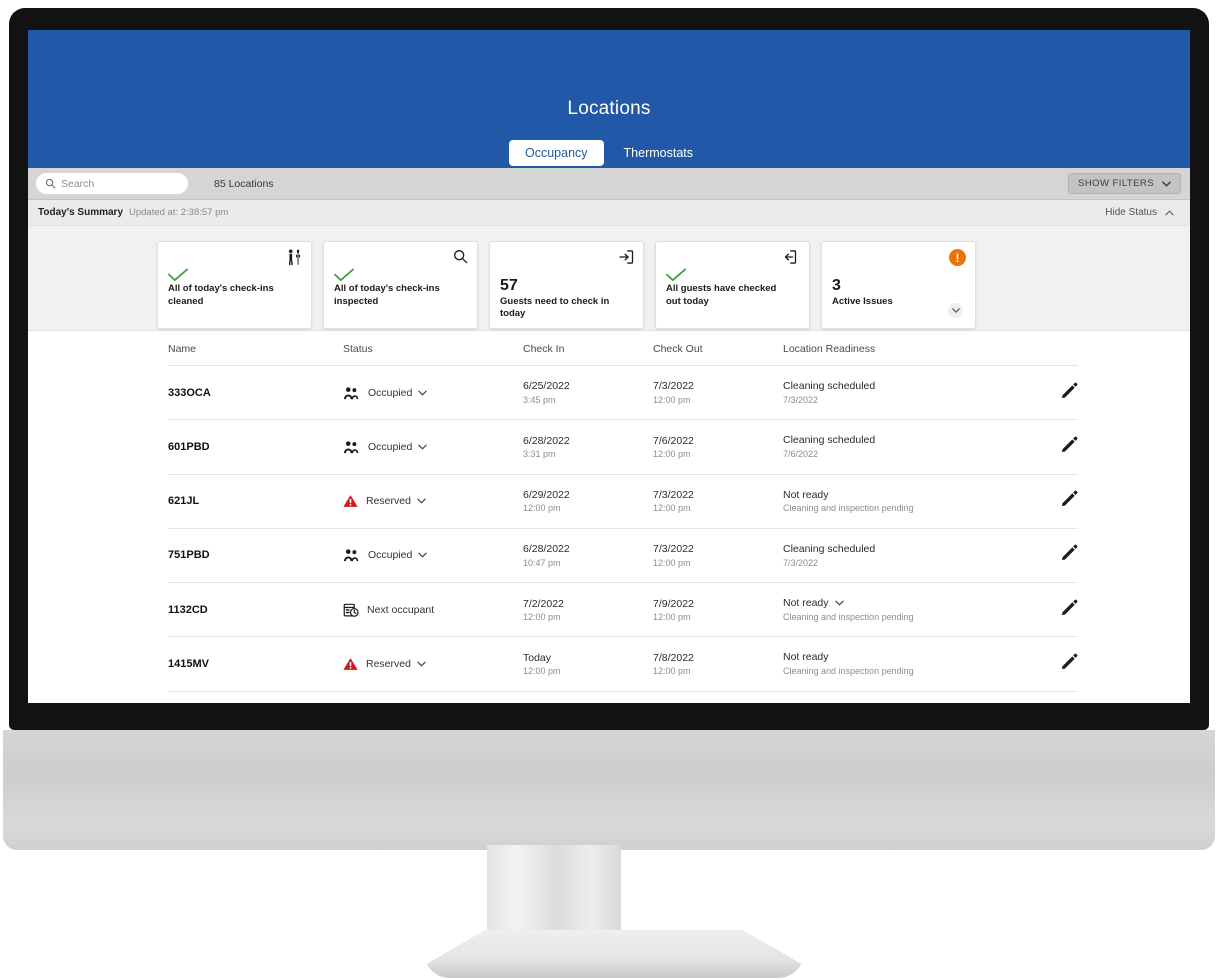  I want to click on cell-status: Next occupant, so click(433, 610).